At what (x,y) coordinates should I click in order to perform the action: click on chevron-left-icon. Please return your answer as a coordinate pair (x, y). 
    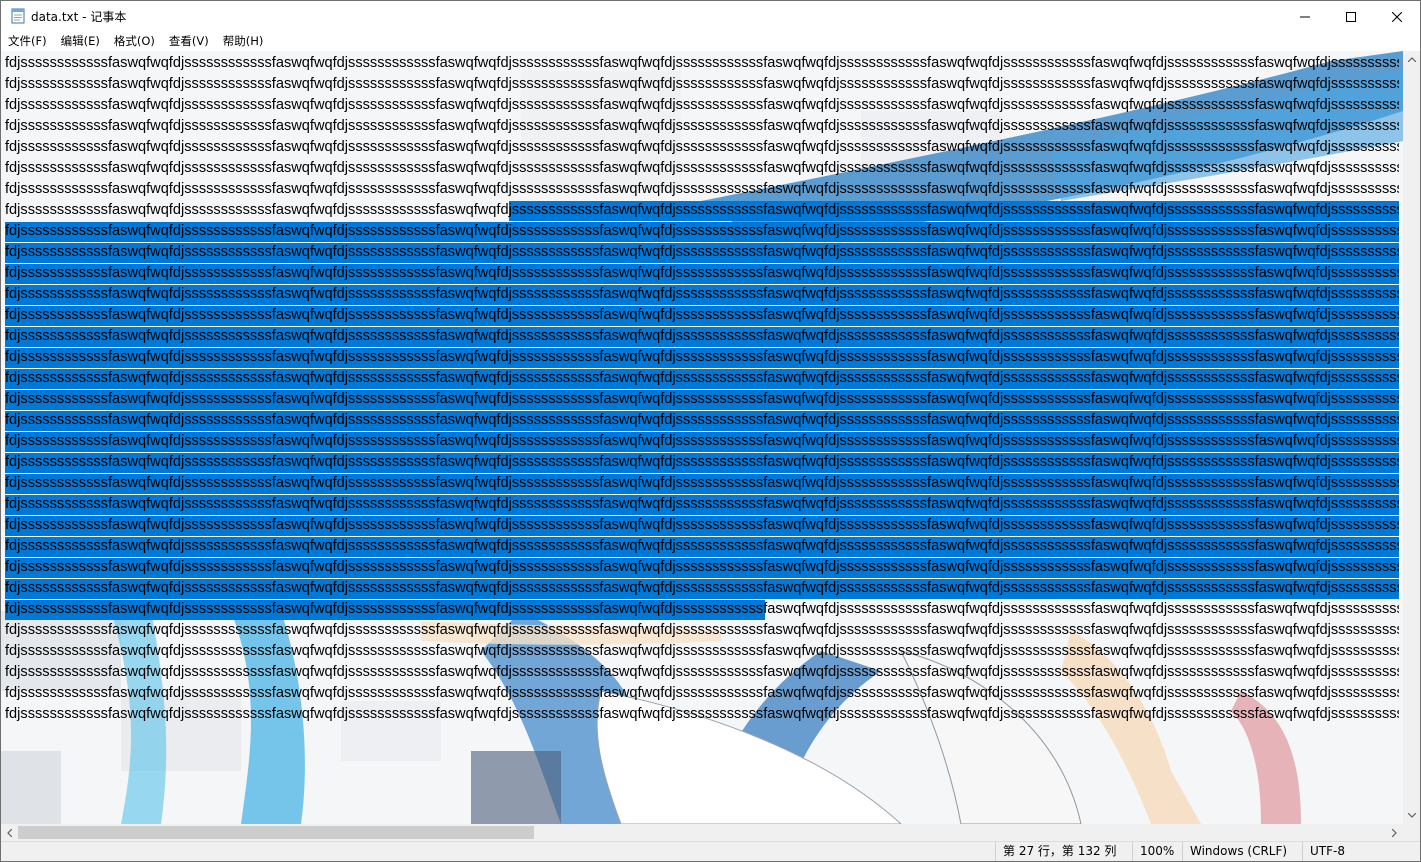
    Looking at the image, I should click on (9, 832).